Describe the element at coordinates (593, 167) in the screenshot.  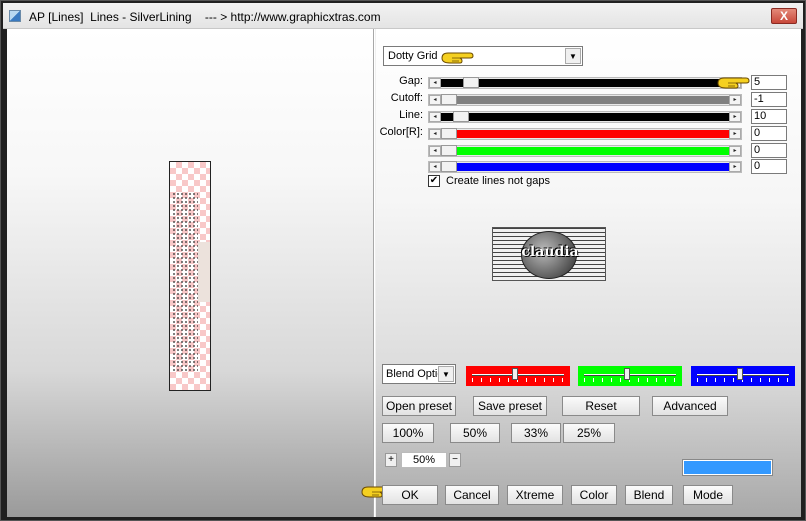
I see `color-b-slider-fill` at that location.